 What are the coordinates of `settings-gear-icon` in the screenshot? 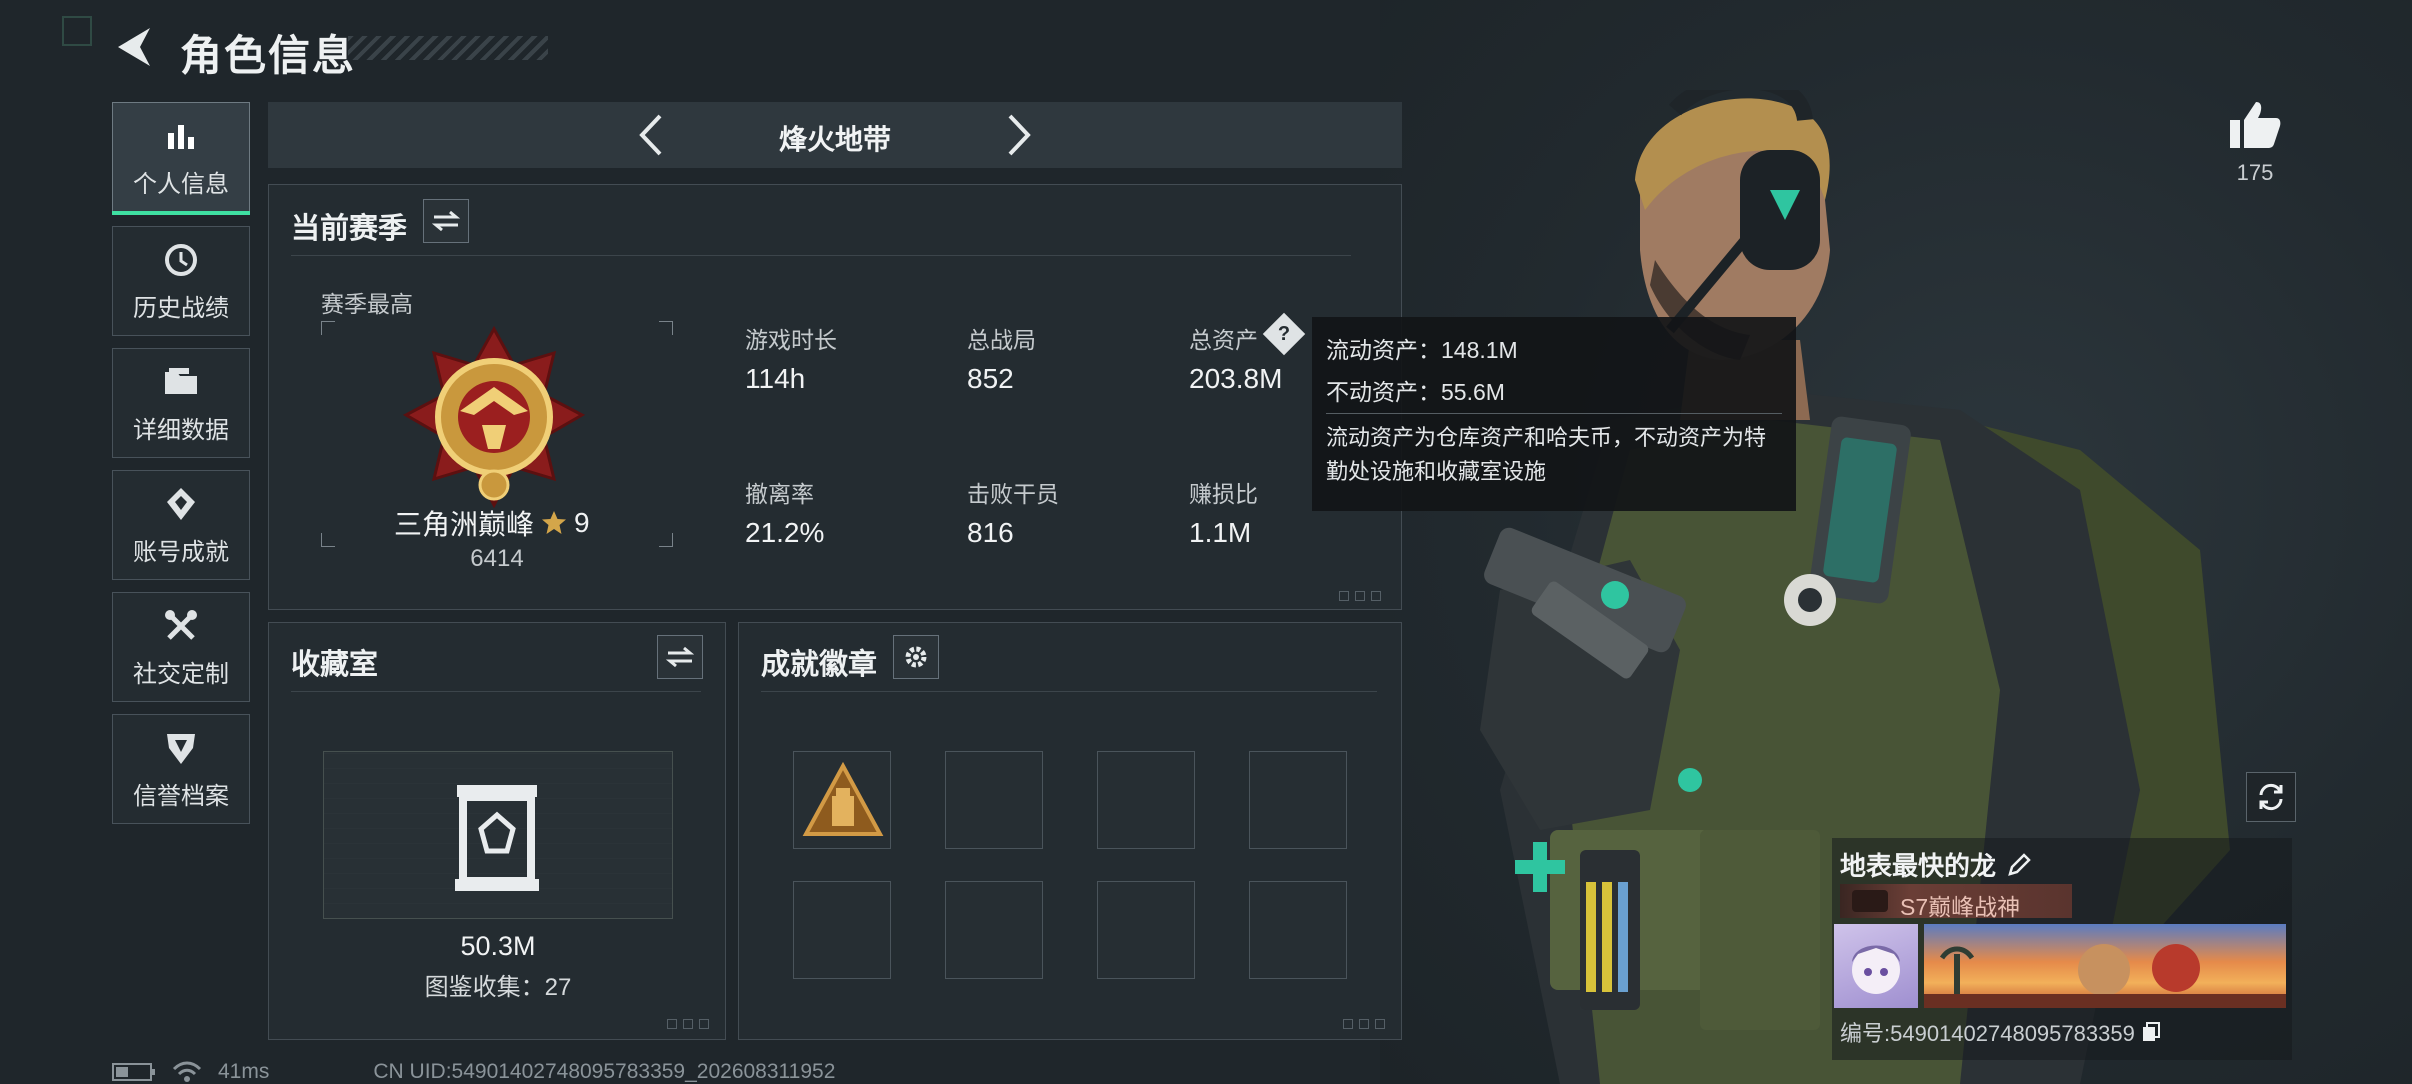 It's located at (916, 657).